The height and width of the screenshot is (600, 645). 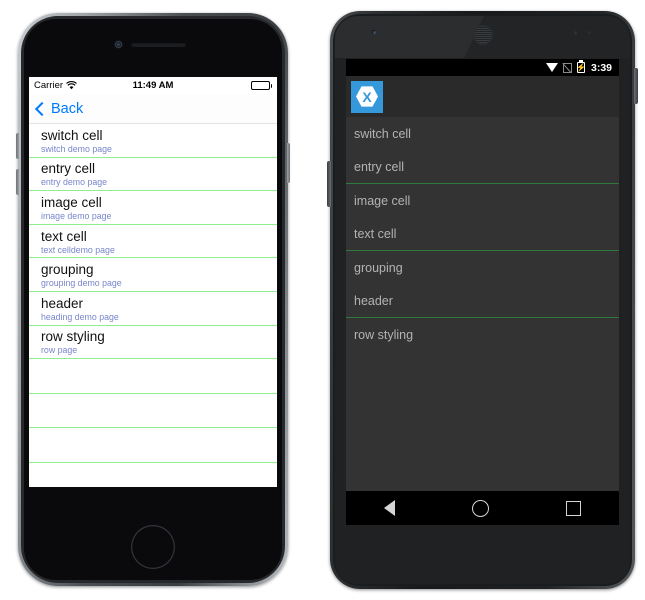 I want to click on ios-status-bar: Carrier 11:49 AM, so click(x=153, y=85).